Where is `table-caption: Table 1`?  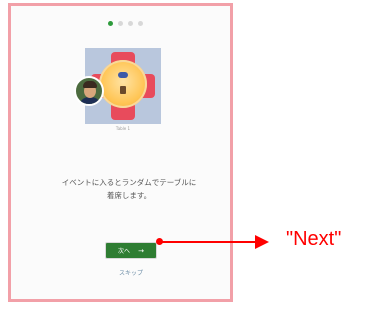 table-caption: Table 1 is located at coordinates (123, 128).